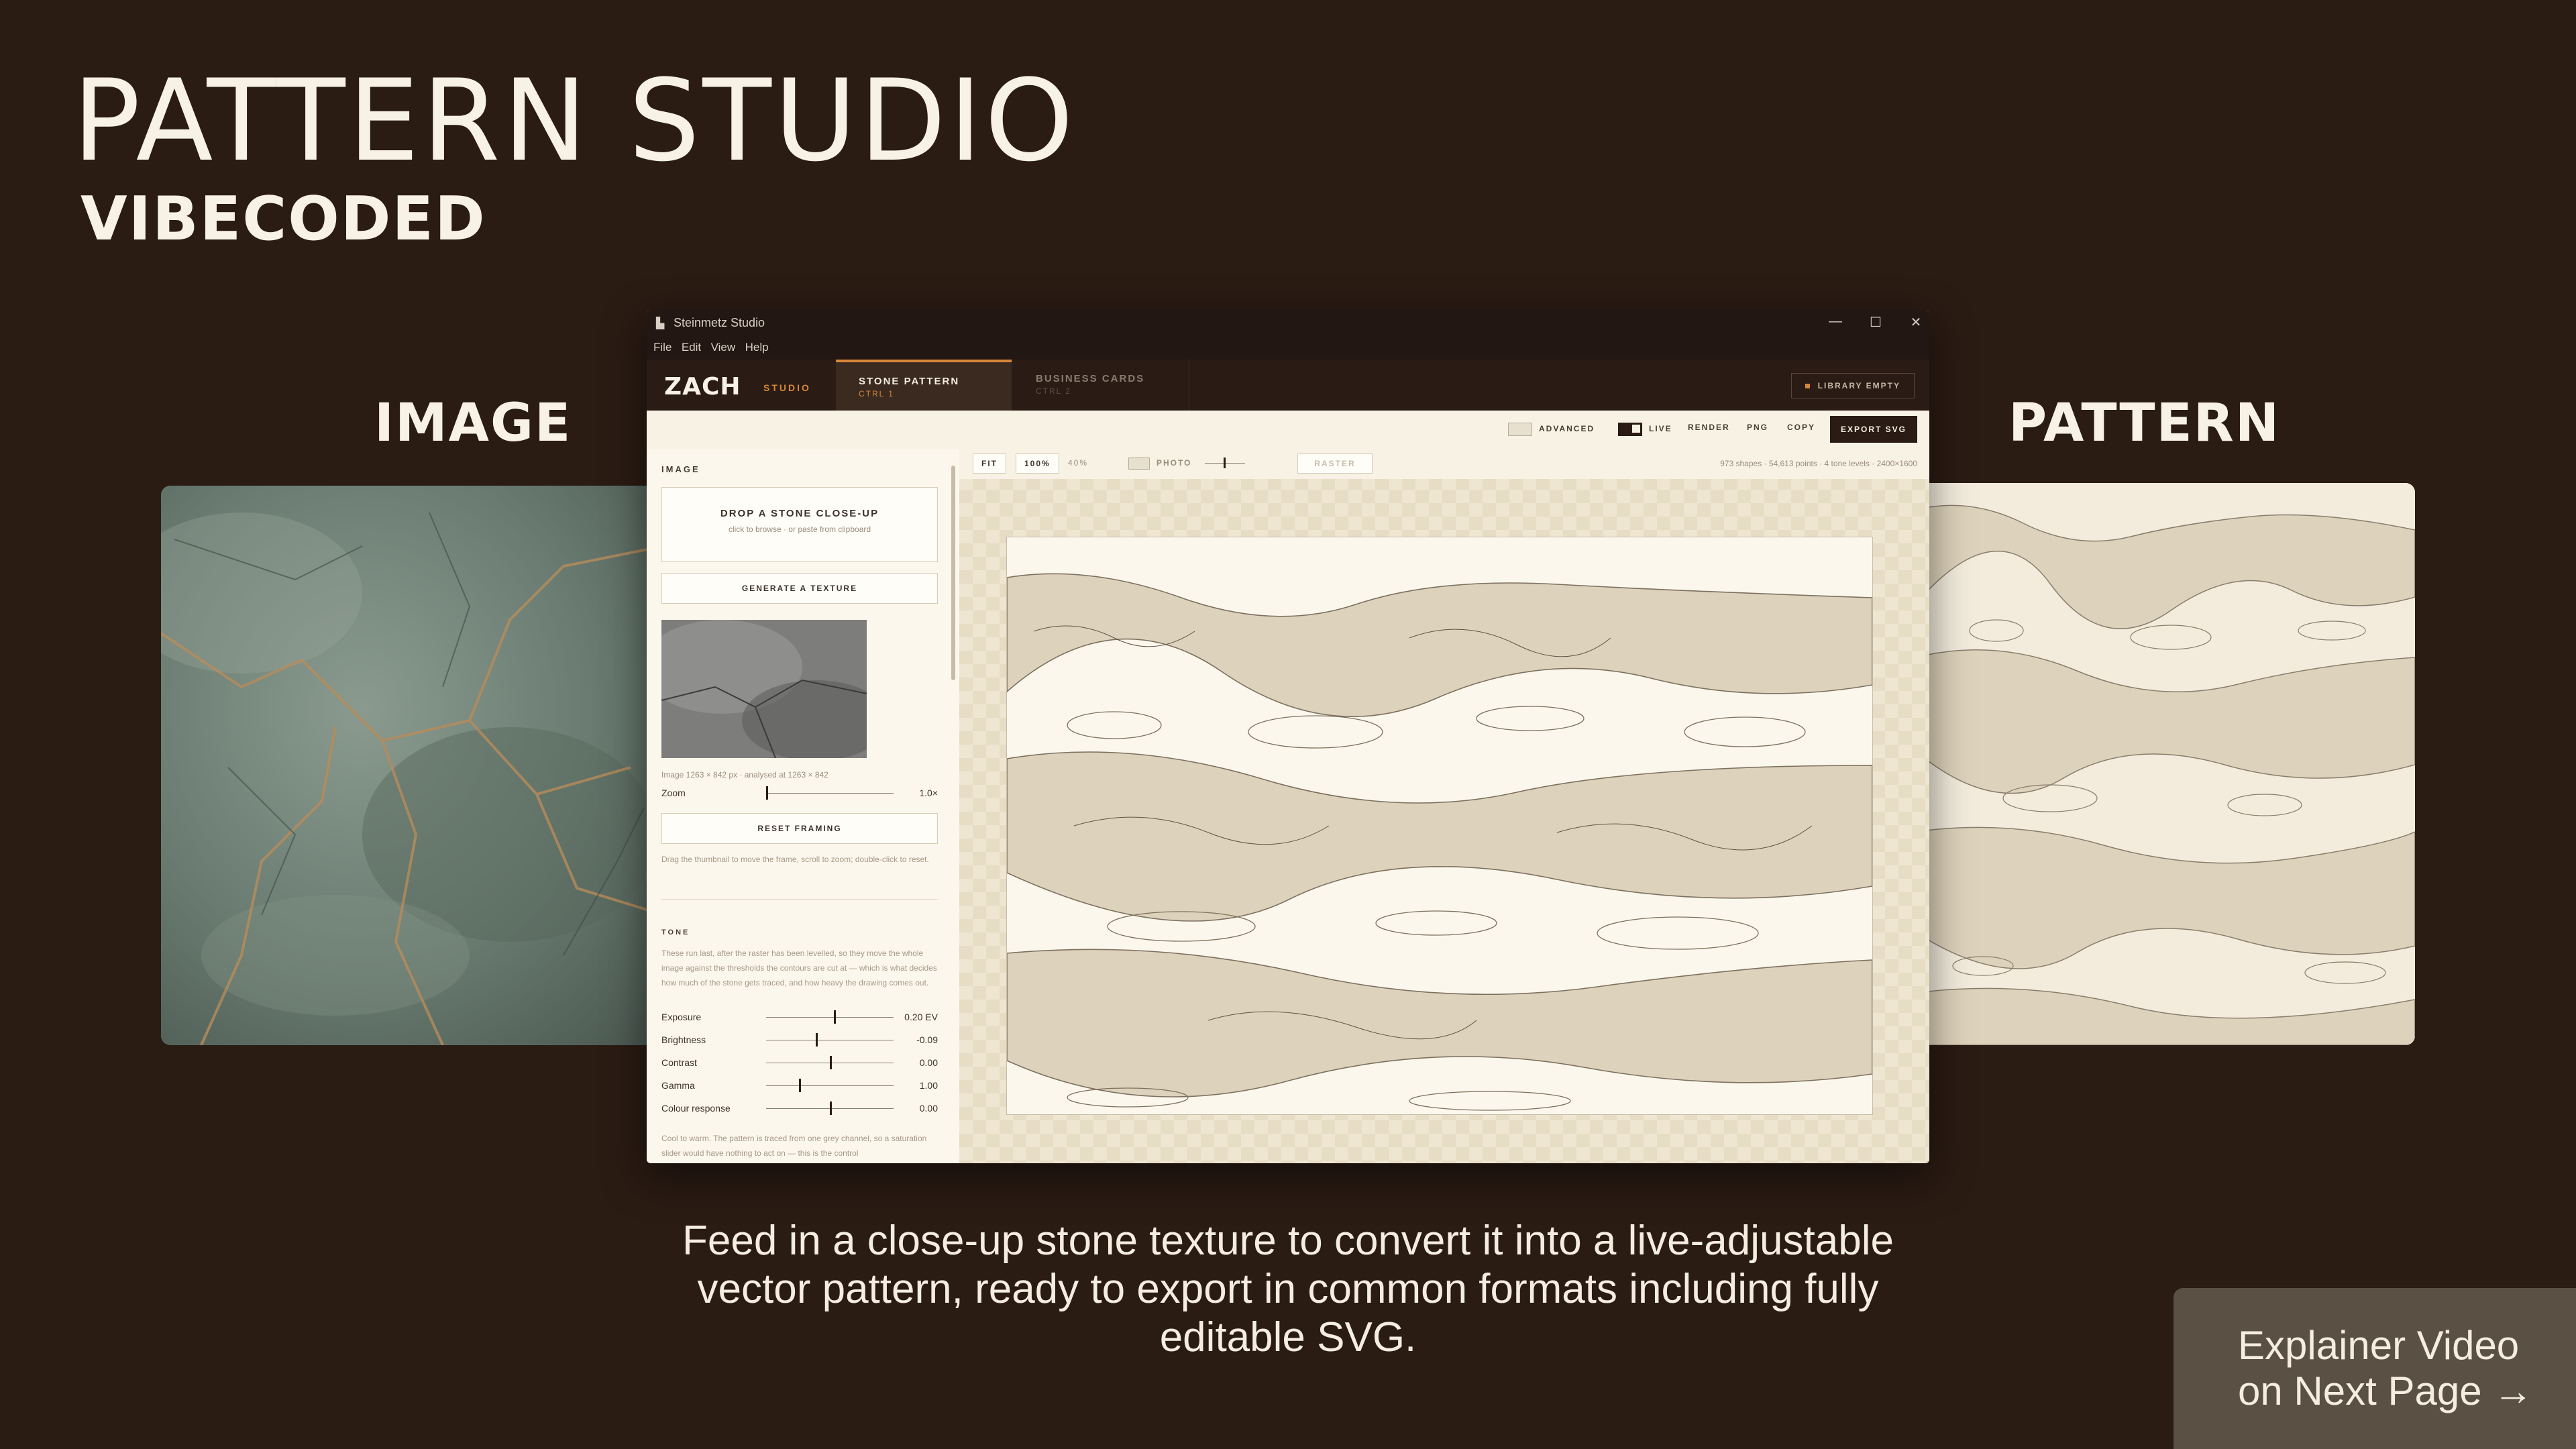 The height and width of the screenshot is (1449, 2576). I want to click on image-thumbnail, so click(764, 689).